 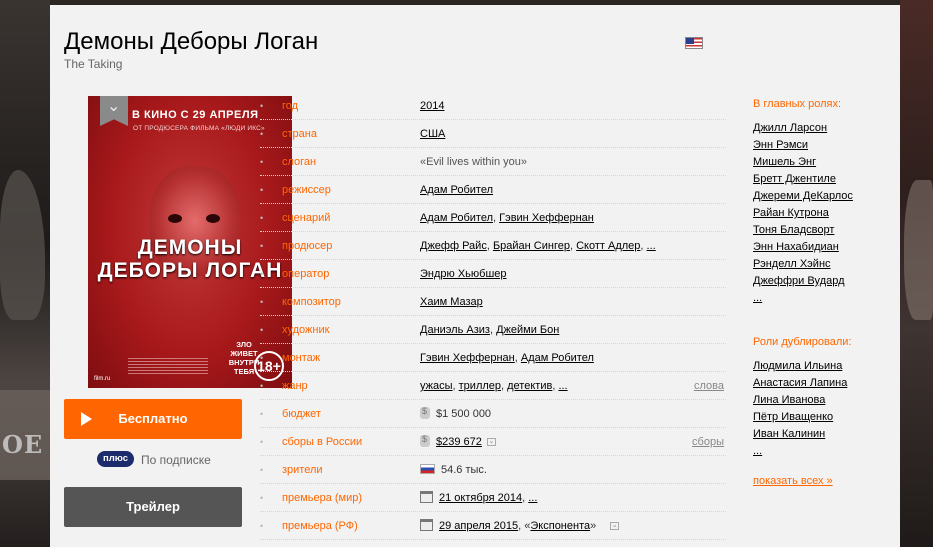 I want to click on watch-free-button: Бесплатно, so click(x=153, y=419).